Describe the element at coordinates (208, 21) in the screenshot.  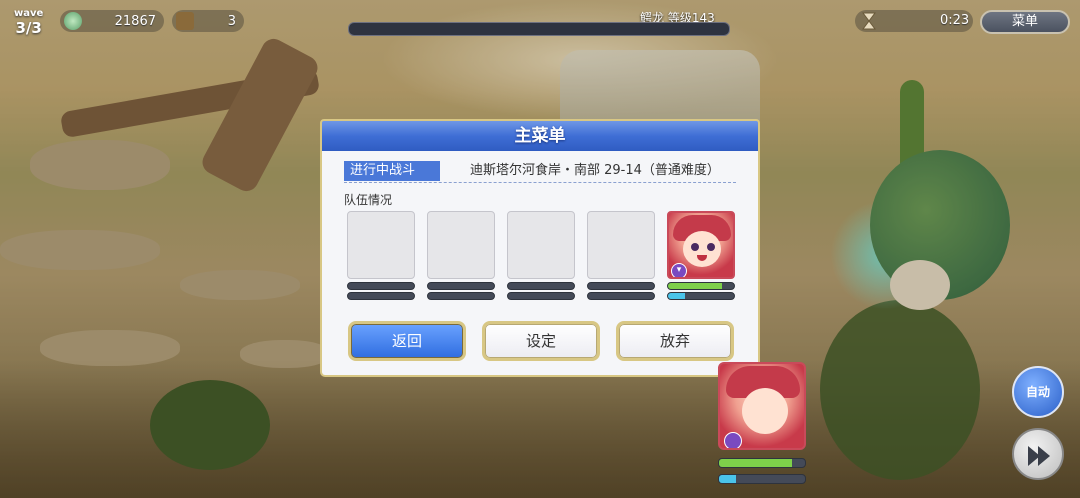
I see `item-pill: 3` at that location.